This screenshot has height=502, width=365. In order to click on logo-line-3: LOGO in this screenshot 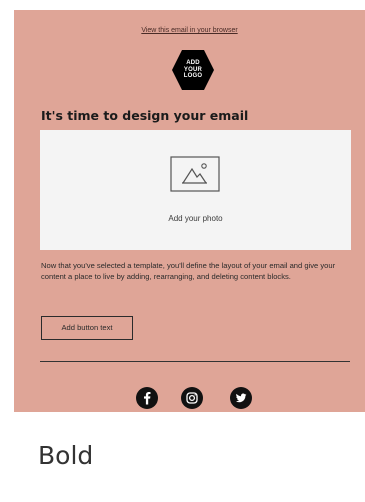, I will do `click(193, 76)`.